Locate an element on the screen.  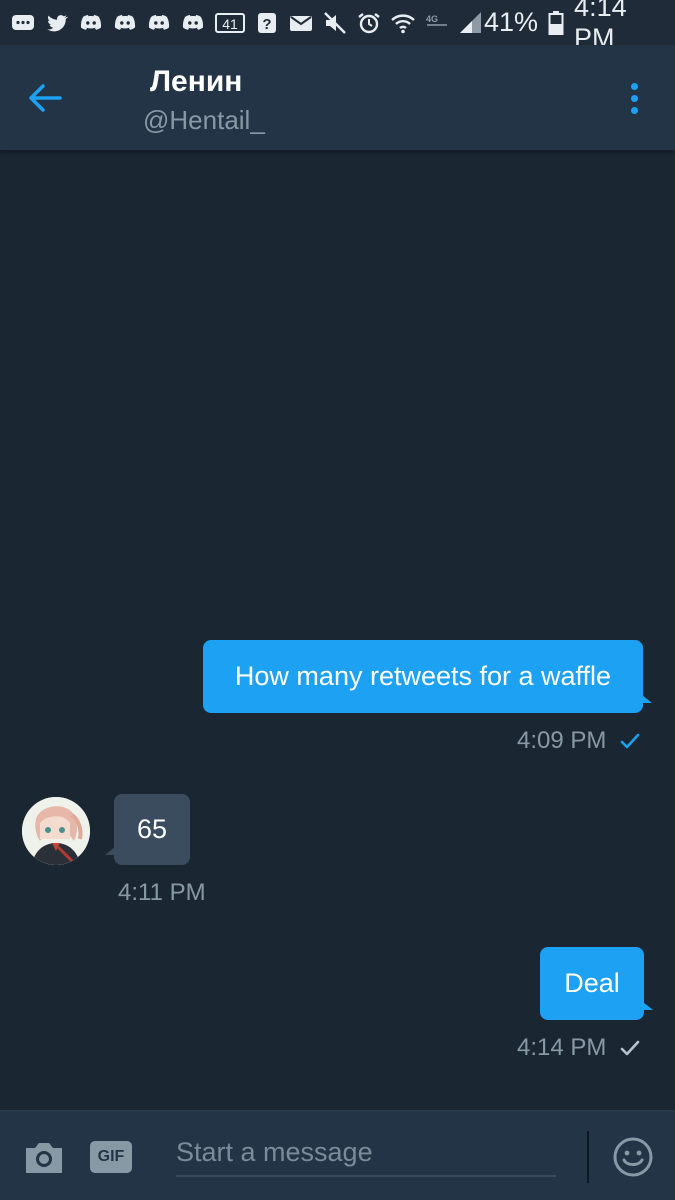
svg-text: 4G is located at coordinates (432, 19).